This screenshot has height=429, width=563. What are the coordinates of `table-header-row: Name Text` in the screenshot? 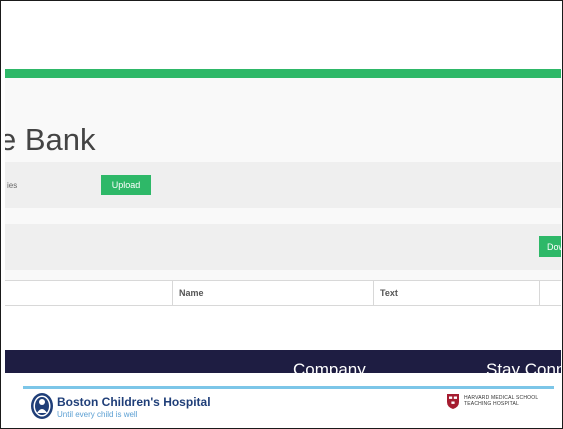 It's located at (283, 293).